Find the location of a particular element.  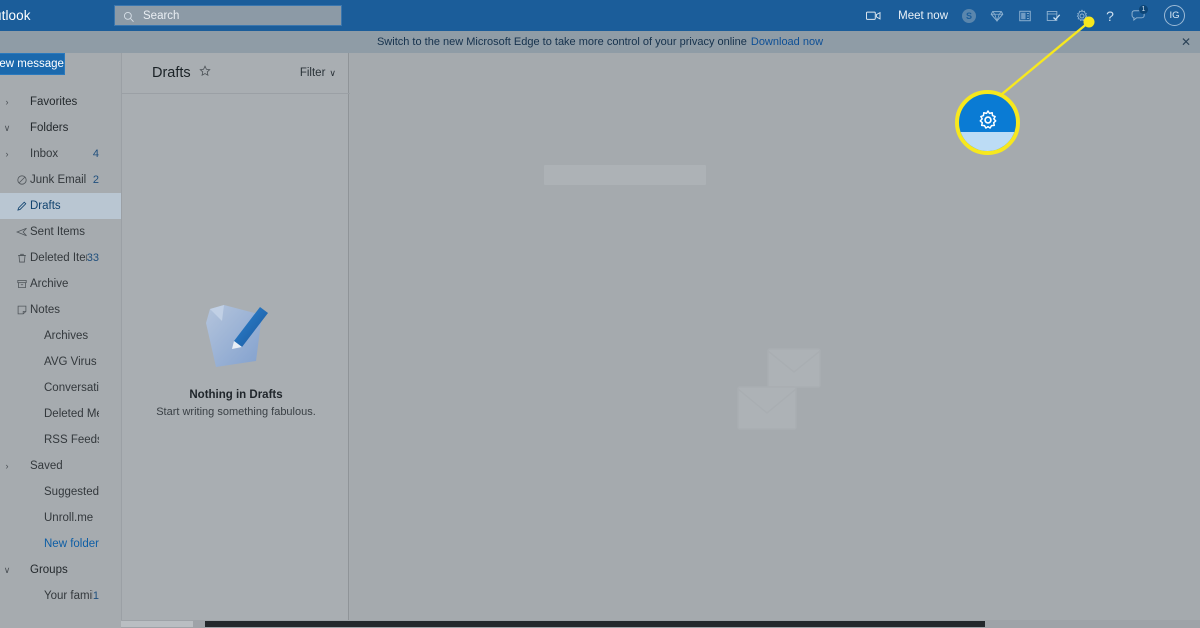

sidebar-item-label: Drafts is located at coordinates (45, 206).